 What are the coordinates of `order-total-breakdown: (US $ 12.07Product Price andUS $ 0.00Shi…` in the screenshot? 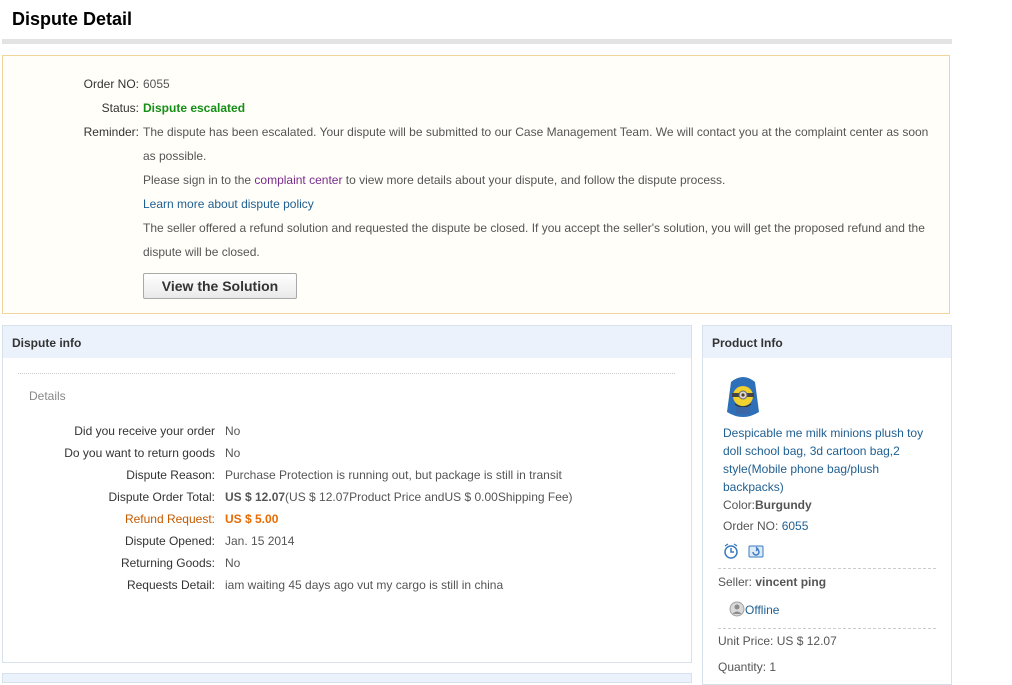 It's located at (429, 497).